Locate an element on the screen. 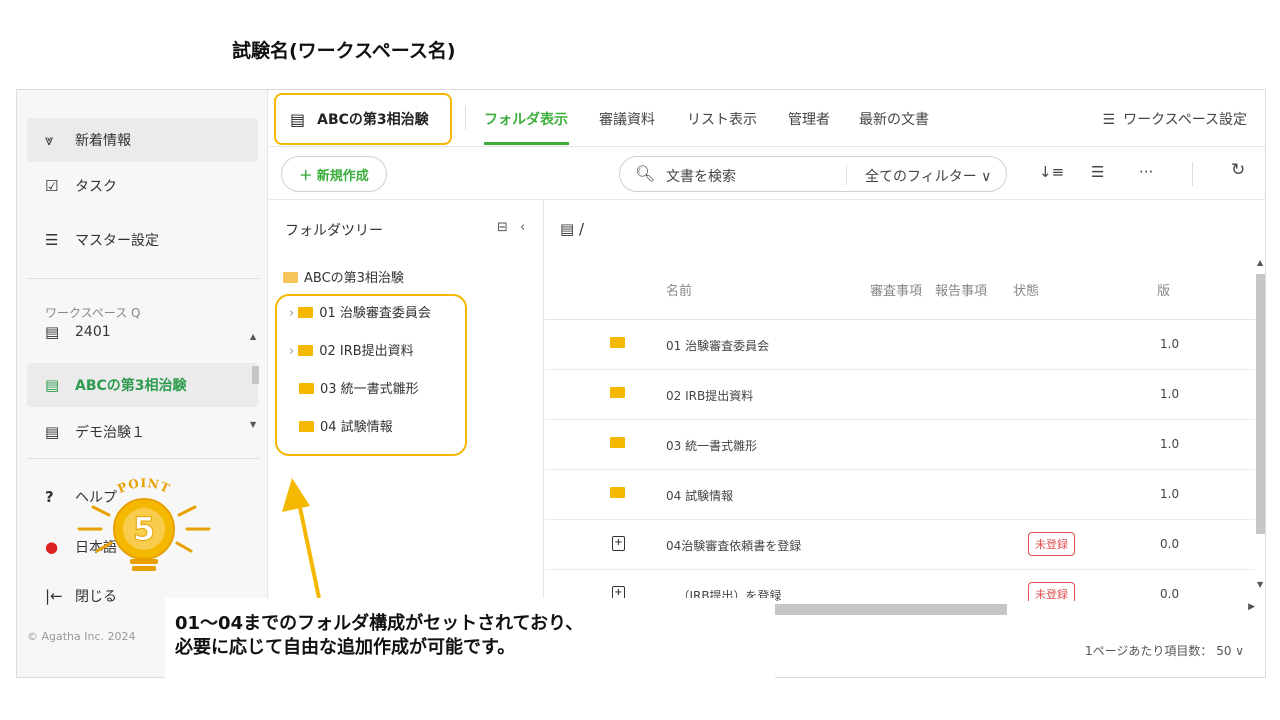  refresh-icon: ↻ is located at coordinates (1238, 170).